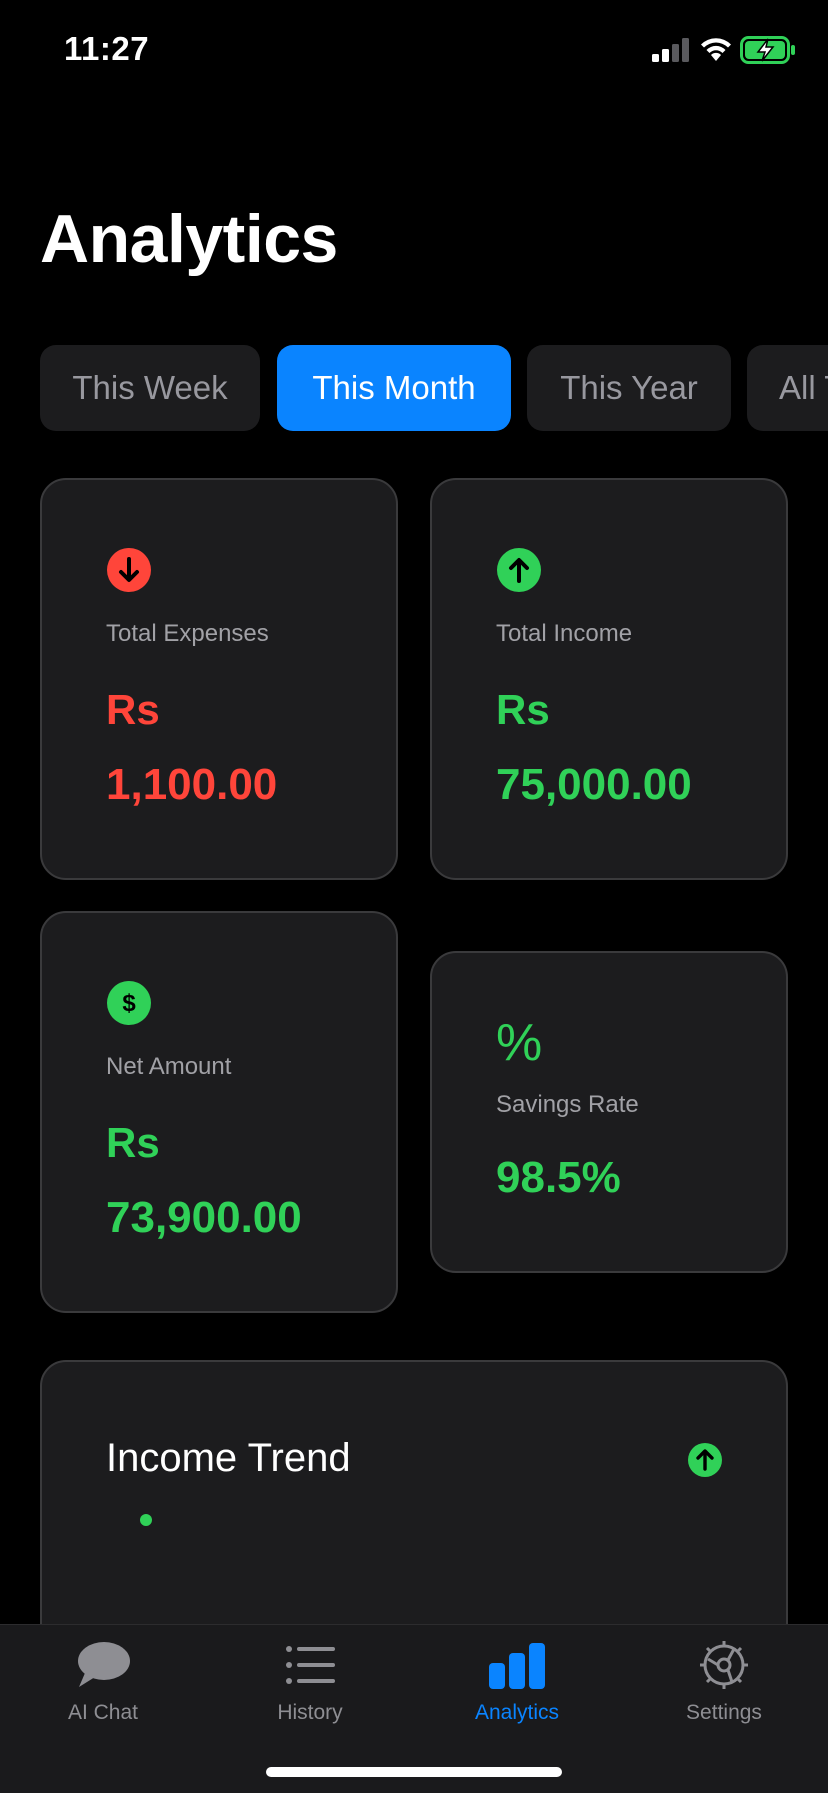  I want to click on net-currency: Rs, so click(133, 1142).